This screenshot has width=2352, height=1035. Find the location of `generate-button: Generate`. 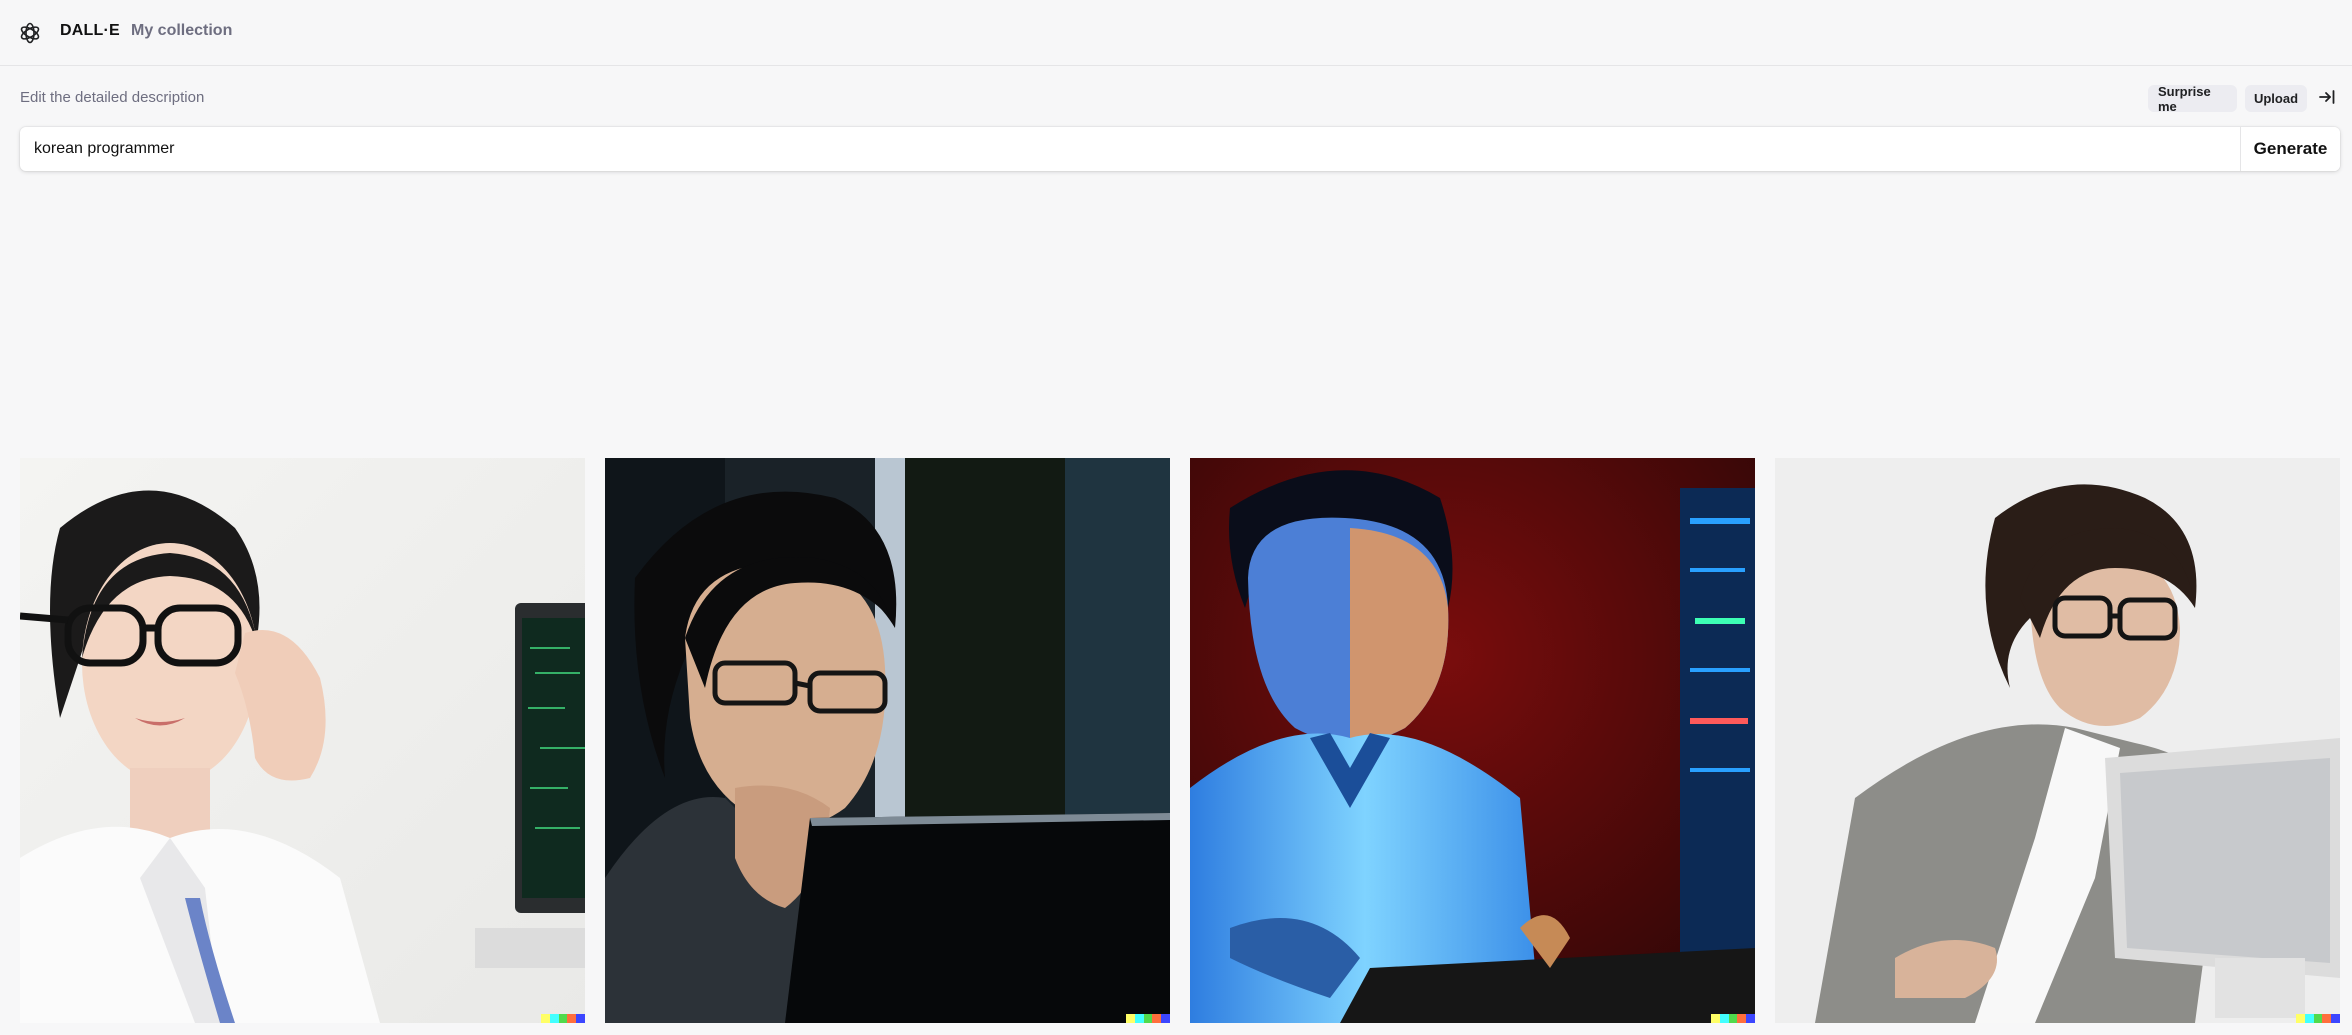

generate-button: Generate is located at coordinates (2290, 149).